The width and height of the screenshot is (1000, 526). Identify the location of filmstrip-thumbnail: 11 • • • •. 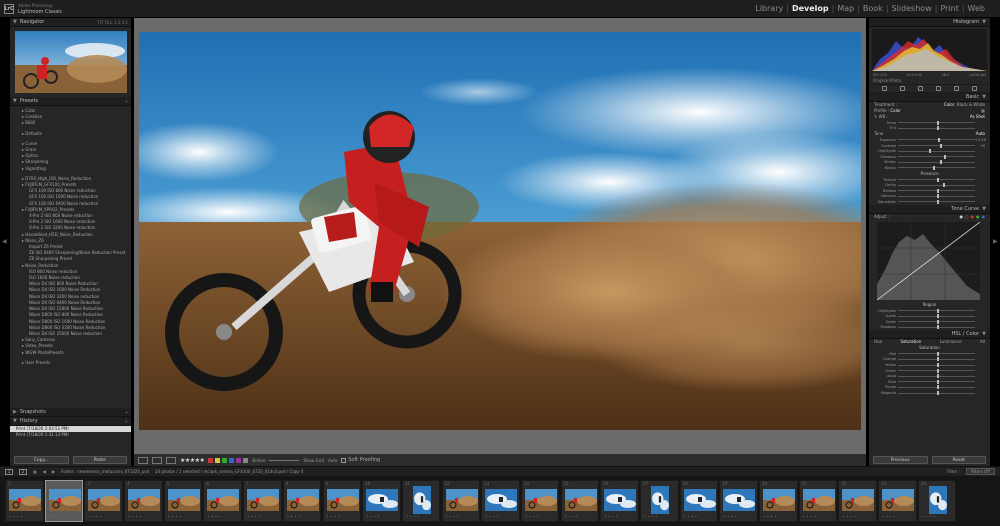
(421, 501).